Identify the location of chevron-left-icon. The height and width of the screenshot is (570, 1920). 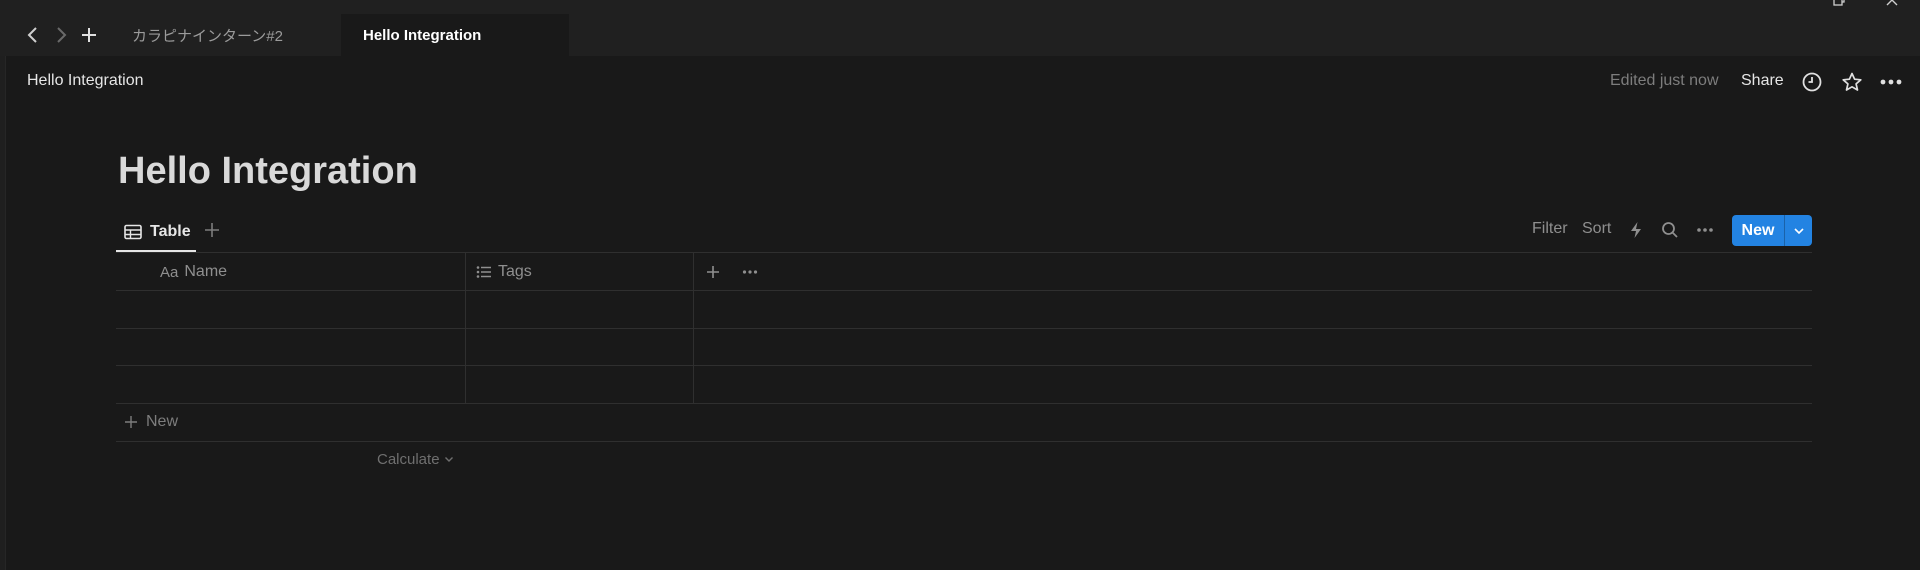
(32, 35).